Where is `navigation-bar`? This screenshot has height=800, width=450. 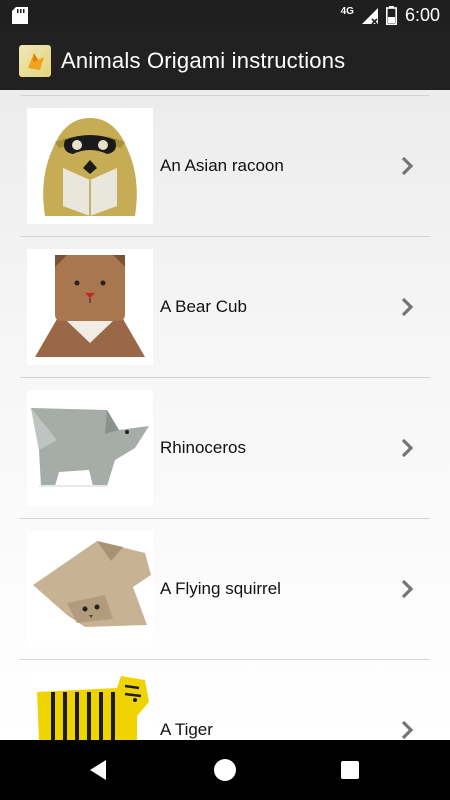 navigation-bar is located at coordinates (225, 770).